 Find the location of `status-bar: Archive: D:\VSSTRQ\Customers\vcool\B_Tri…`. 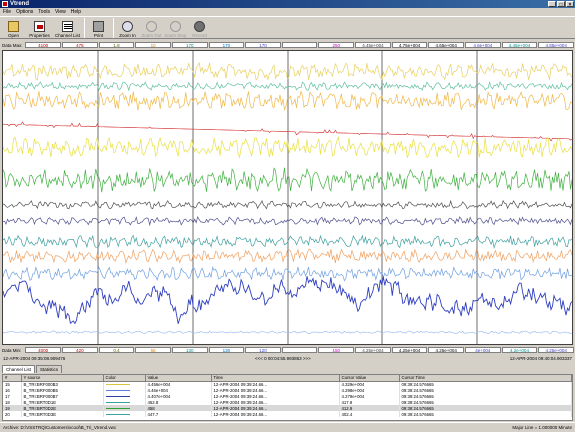

status-bar: Archive: D:\VSSTRQ\Customers\vcool\B_Tri… is located at coordinates (287, 427).